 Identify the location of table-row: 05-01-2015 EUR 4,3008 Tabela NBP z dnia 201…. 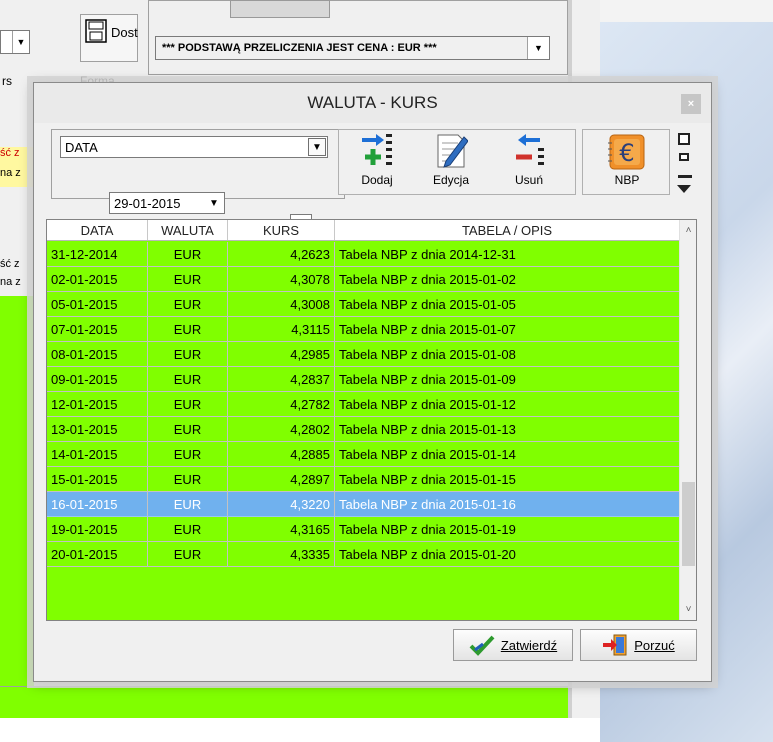
(363, 304).